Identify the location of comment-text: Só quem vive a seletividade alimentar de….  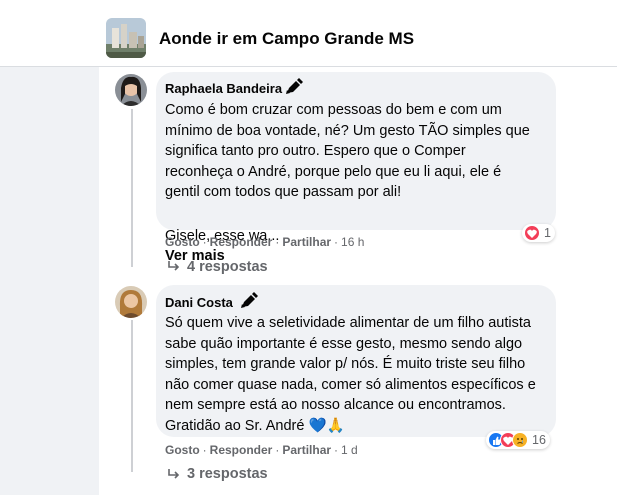
(350, 374).